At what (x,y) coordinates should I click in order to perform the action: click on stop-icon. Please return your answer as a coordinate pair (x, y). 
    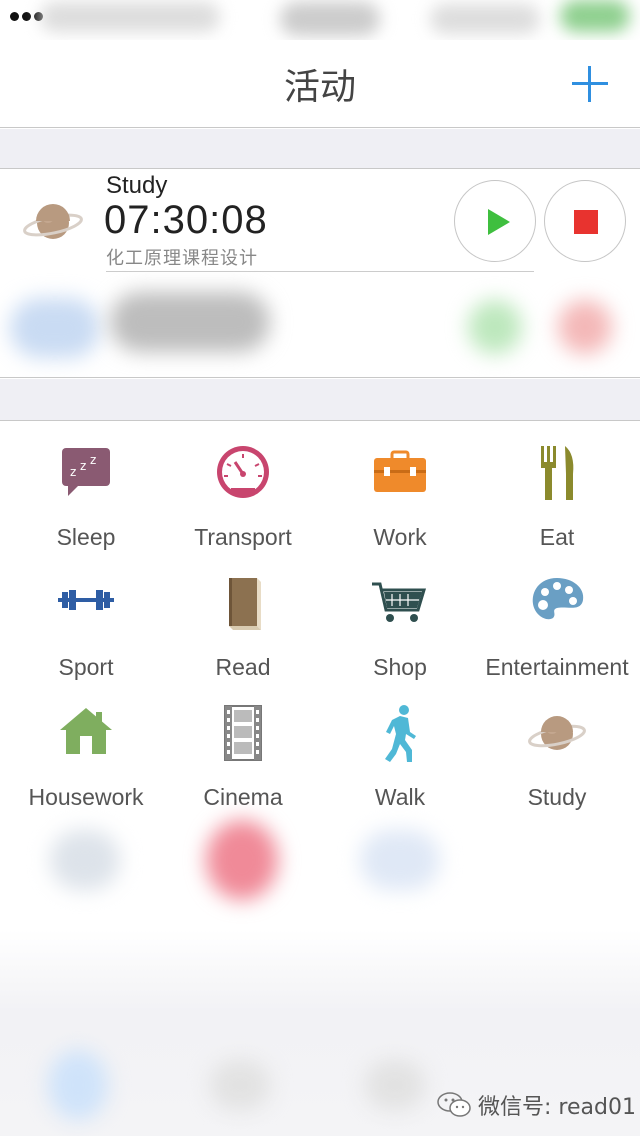
    Looking at the image, I should click on (586, 222).